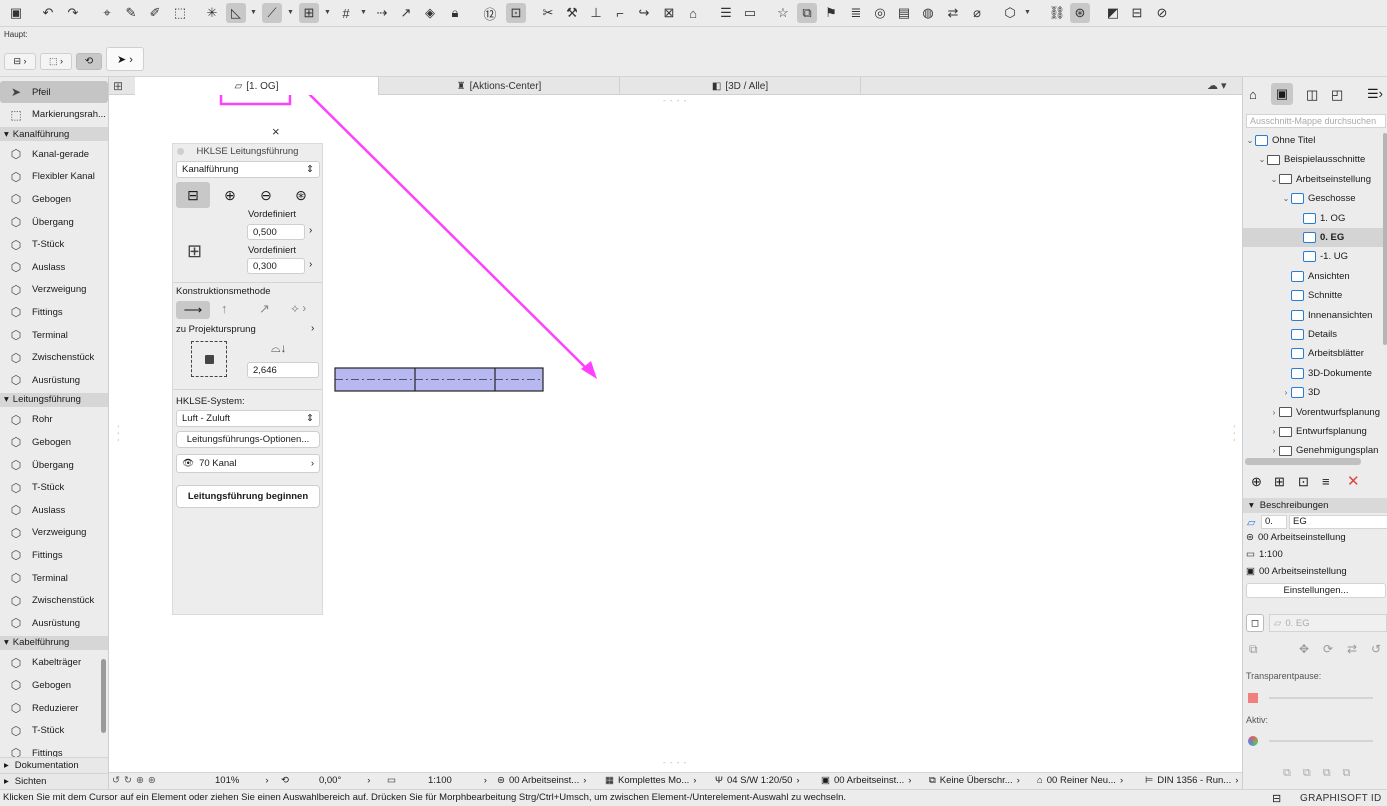 This screenshot has width=1387, height=806. What do you see at coordinates (54, 267) in the screenshot?
I see `tool-item: ⬡ Auslass` at bounding box center [54, 267].